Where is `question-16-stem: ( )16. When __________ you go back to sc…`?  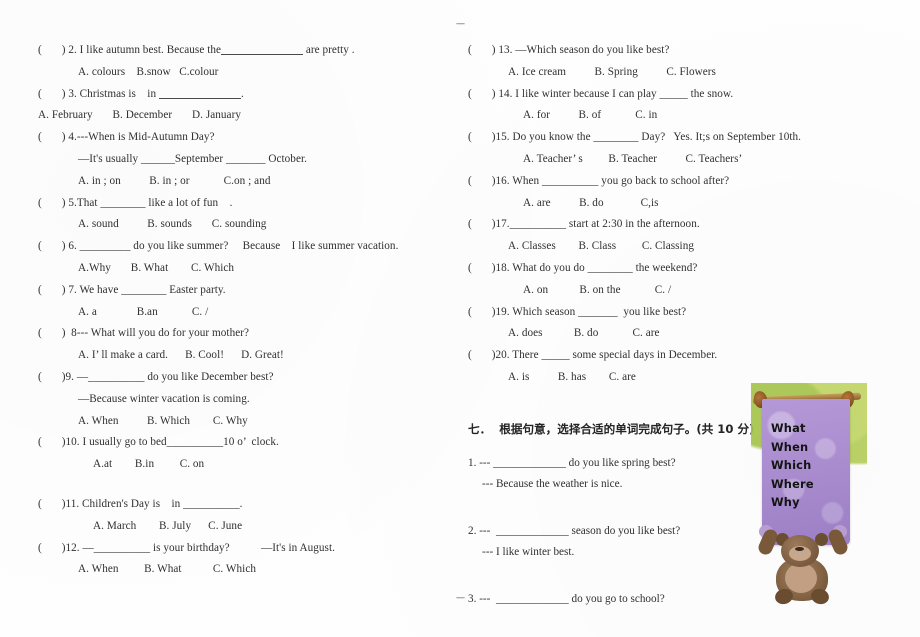 question-16-stem: ( )16. When __________ you go back to sc… is located at coordinates (599, 180).